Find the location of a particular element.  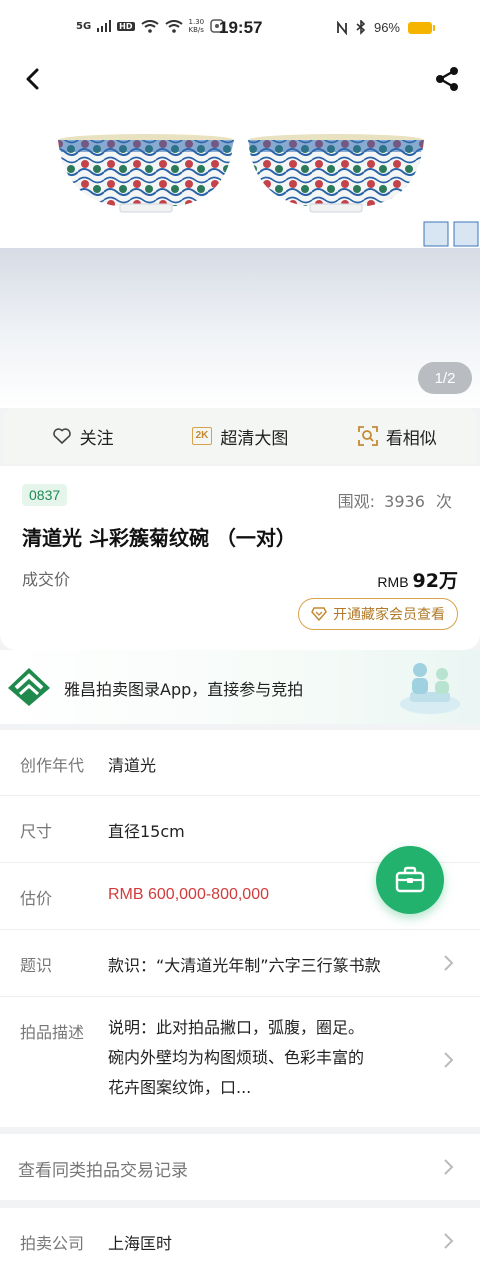

deal-price: RMB 92万 is located at coordinates (417, 579).